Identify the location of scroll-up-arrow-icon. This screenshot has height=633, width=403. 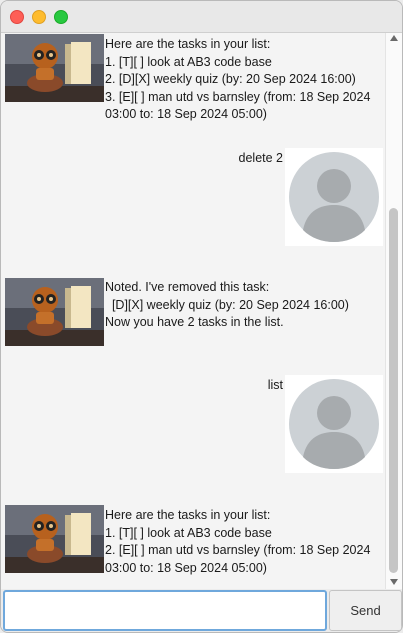
(394, 38).